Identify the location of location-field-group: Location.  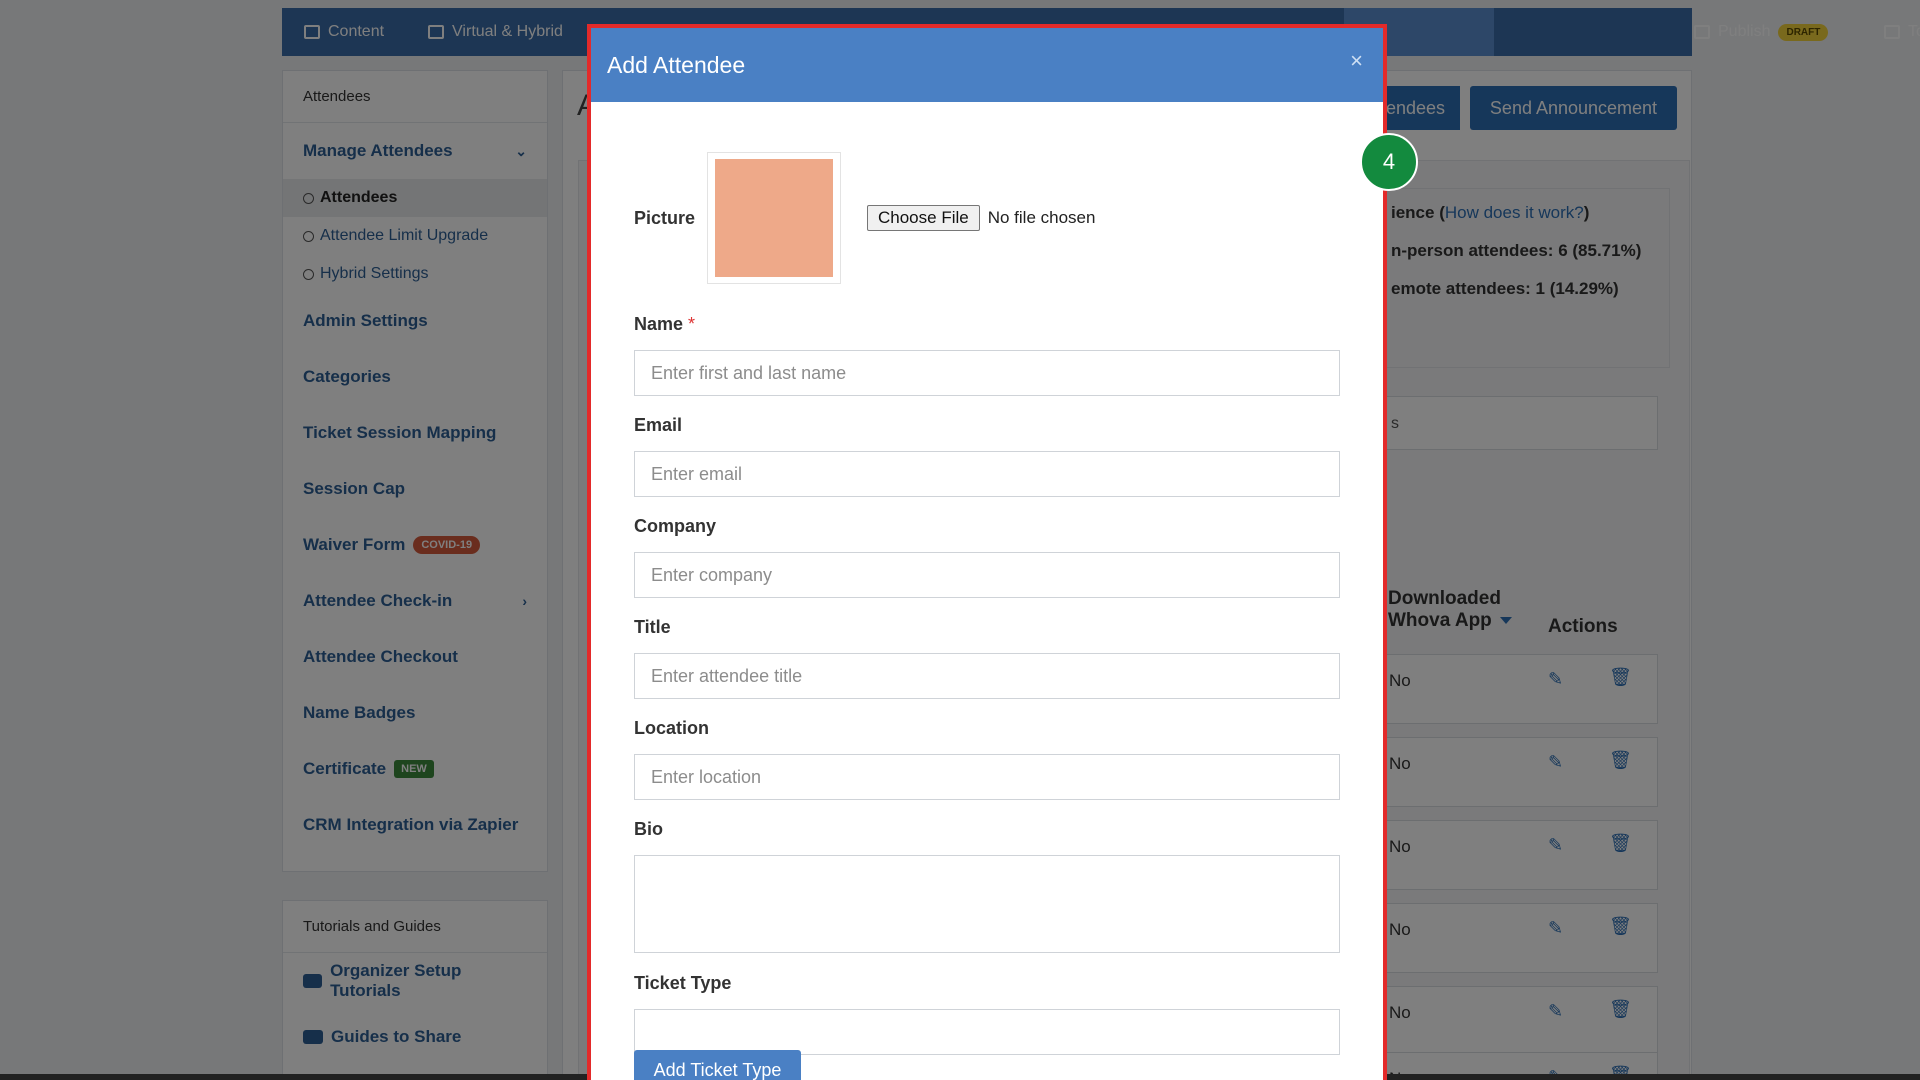
(987, 759).